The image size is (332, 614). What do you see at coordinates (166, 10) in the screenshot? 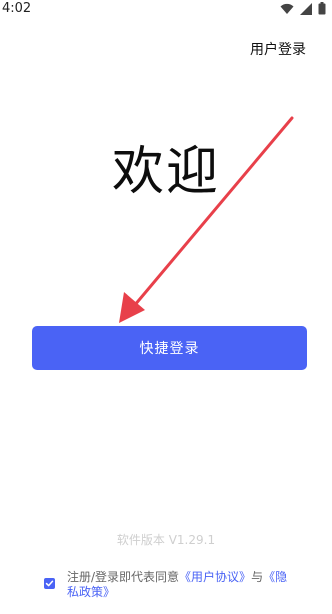
I see `status-bar: 4:02` at bounding box center [166, 10].